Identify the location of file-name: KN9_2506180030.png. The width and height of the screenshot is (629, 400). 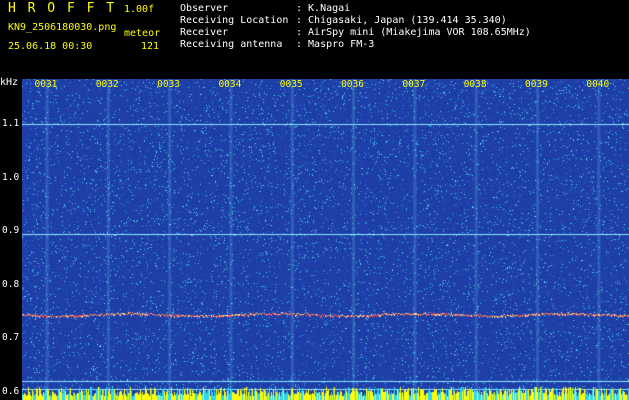
(62, 27).